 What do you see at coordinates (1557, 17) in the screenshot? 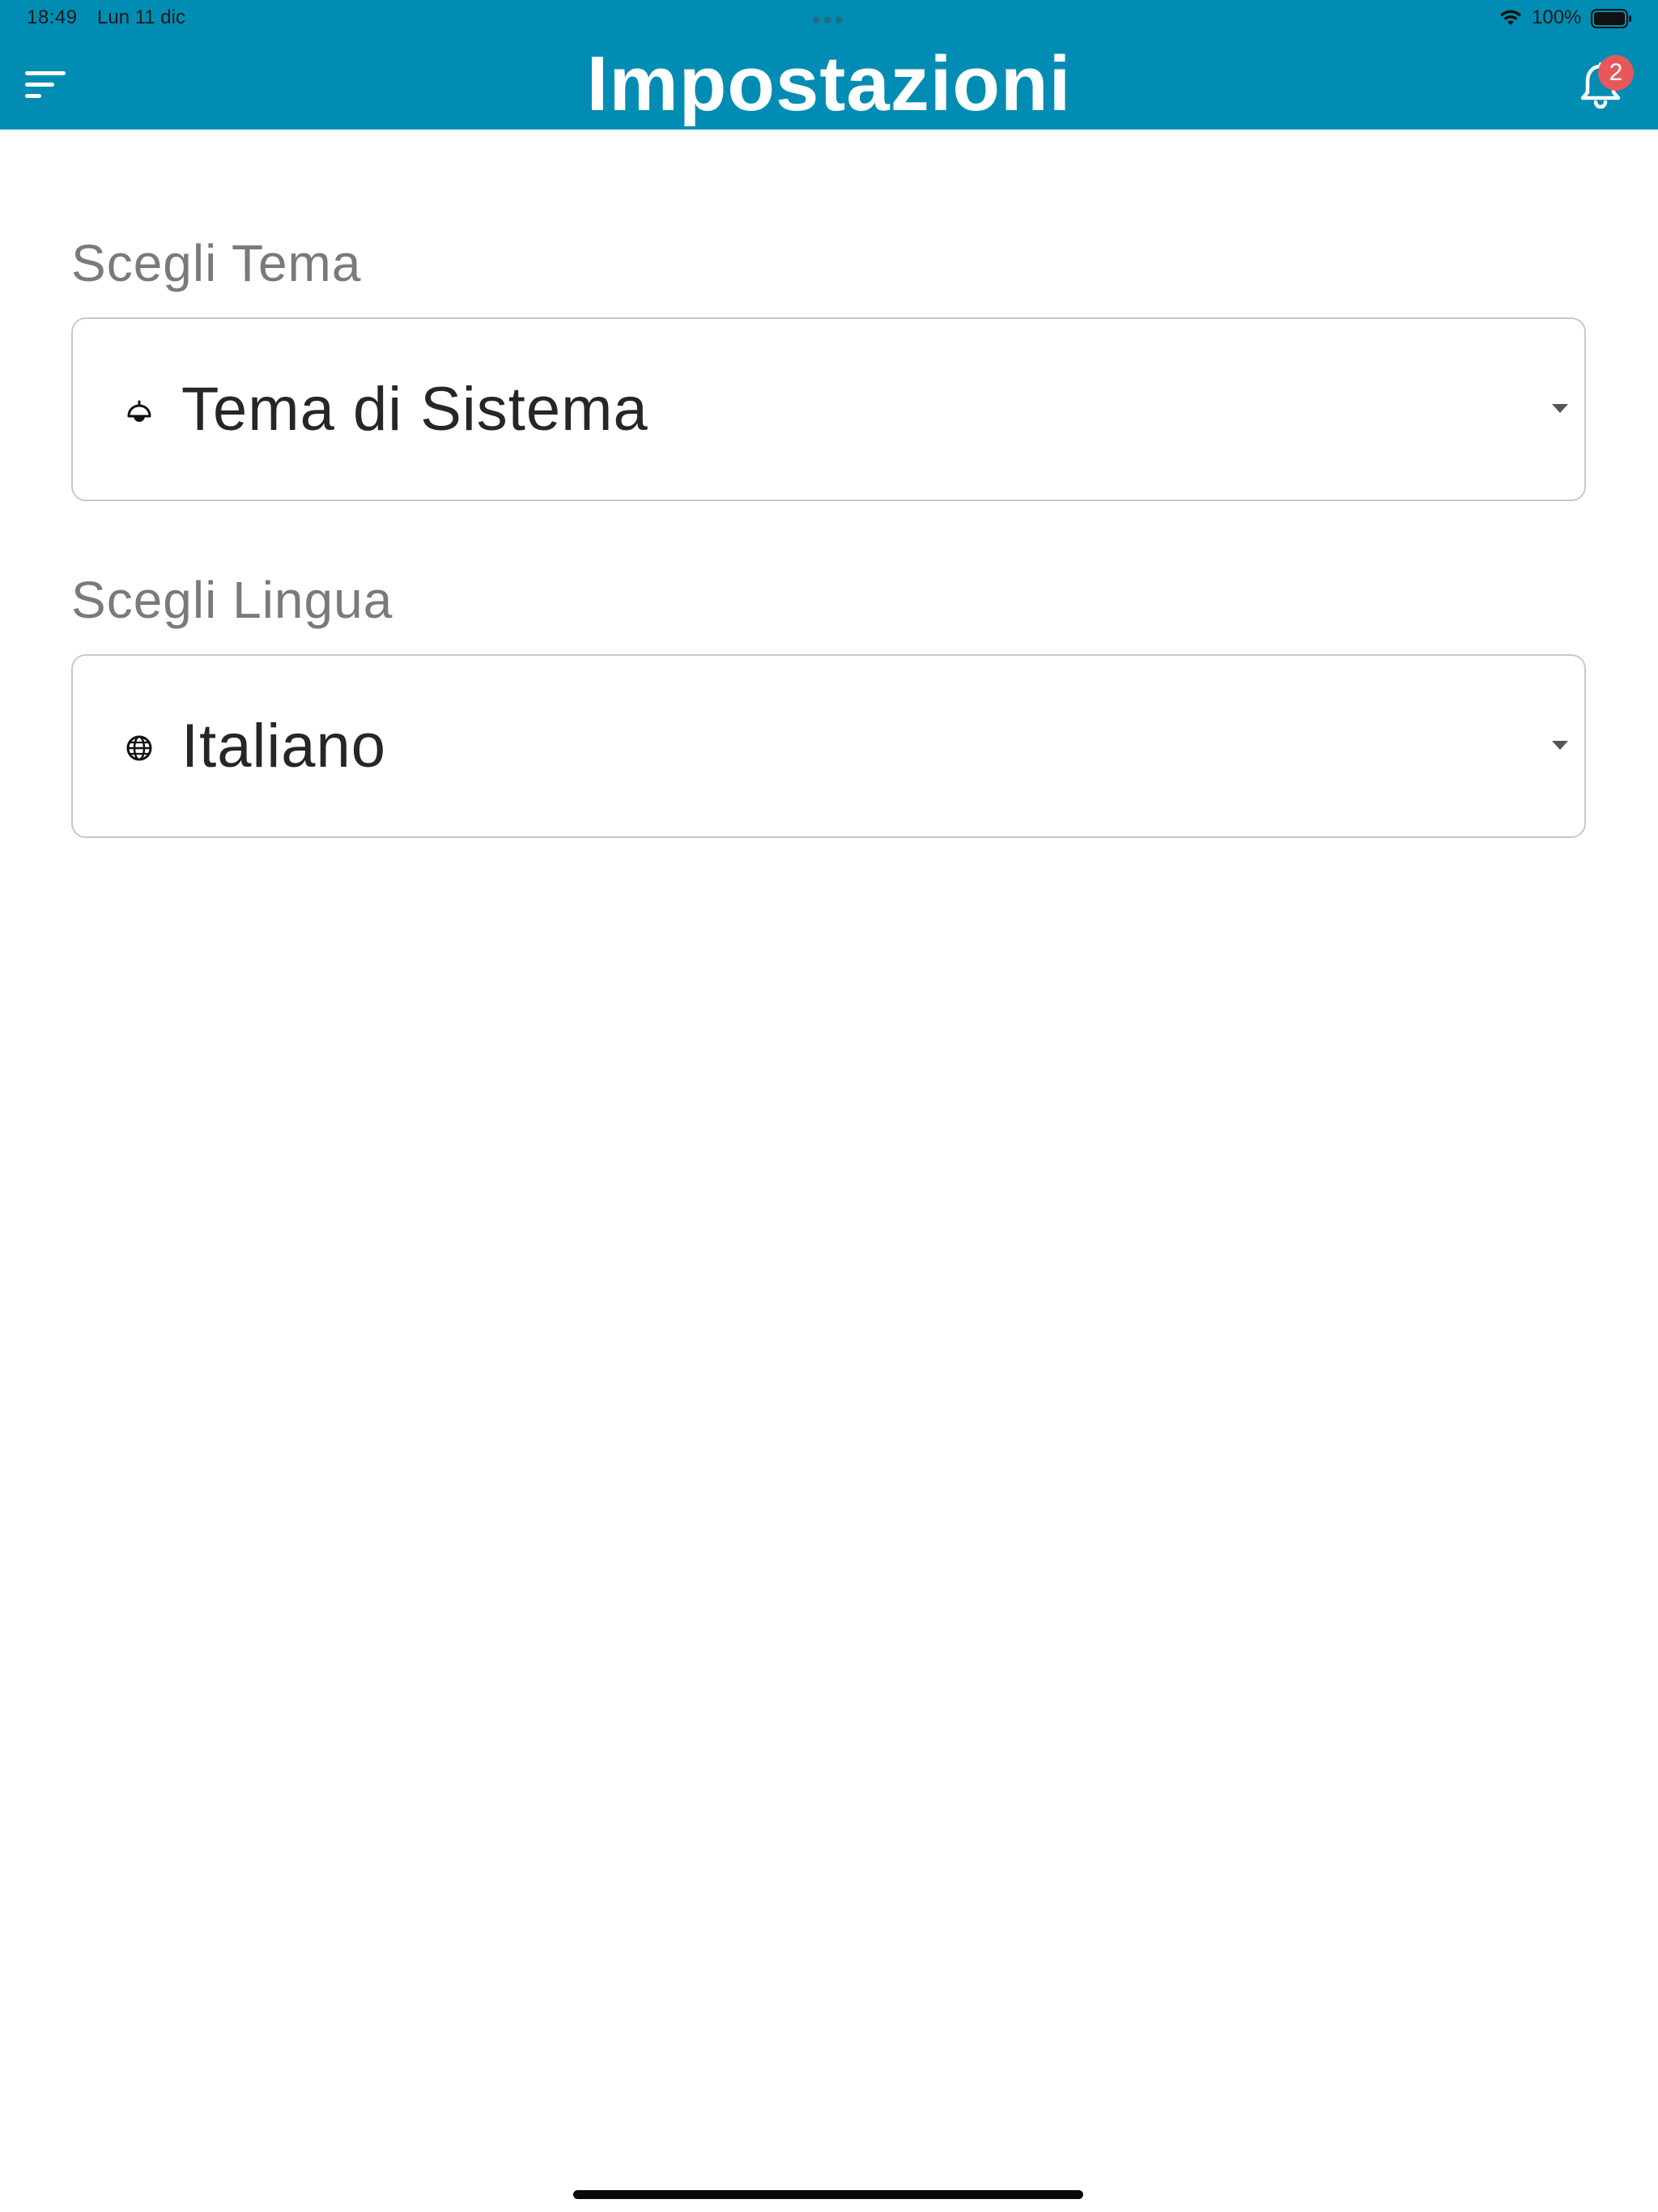
I see `battery-percentage: 100%` at bounding box center [1557, 17].